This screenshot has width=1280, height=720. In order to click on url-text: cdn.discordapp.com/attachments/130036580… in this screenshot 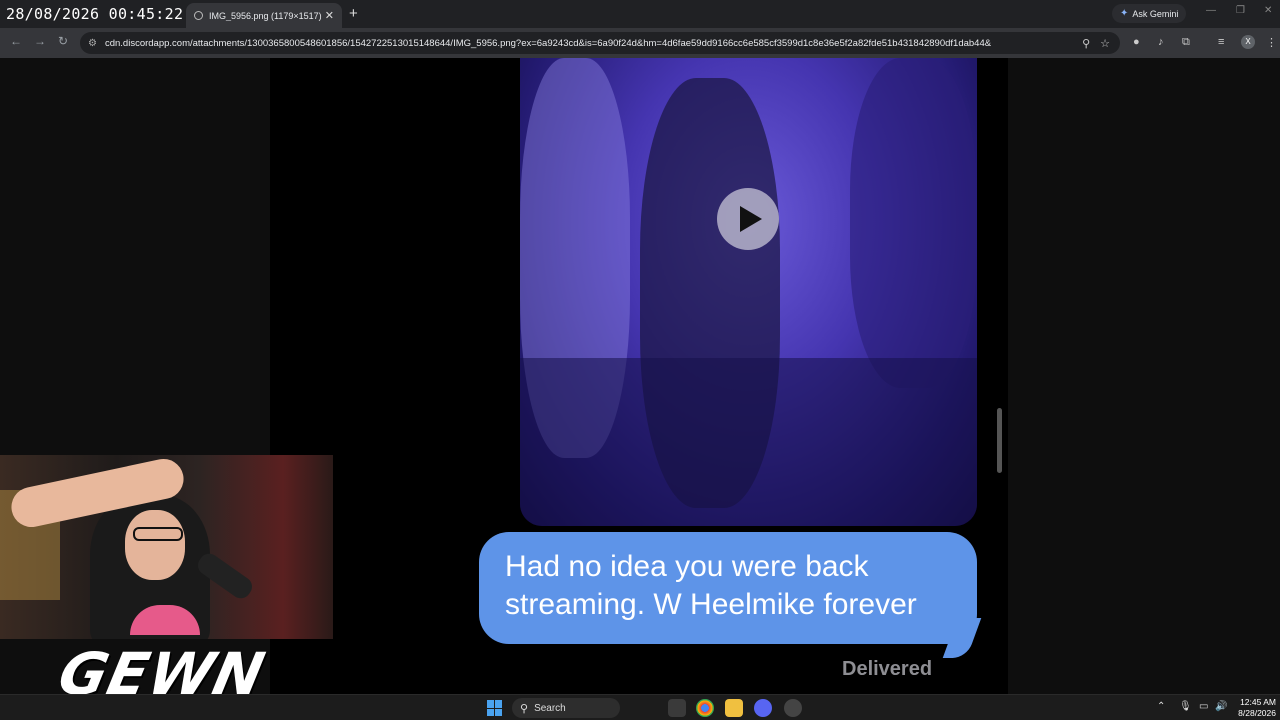, I will do `click(593, 43)`.